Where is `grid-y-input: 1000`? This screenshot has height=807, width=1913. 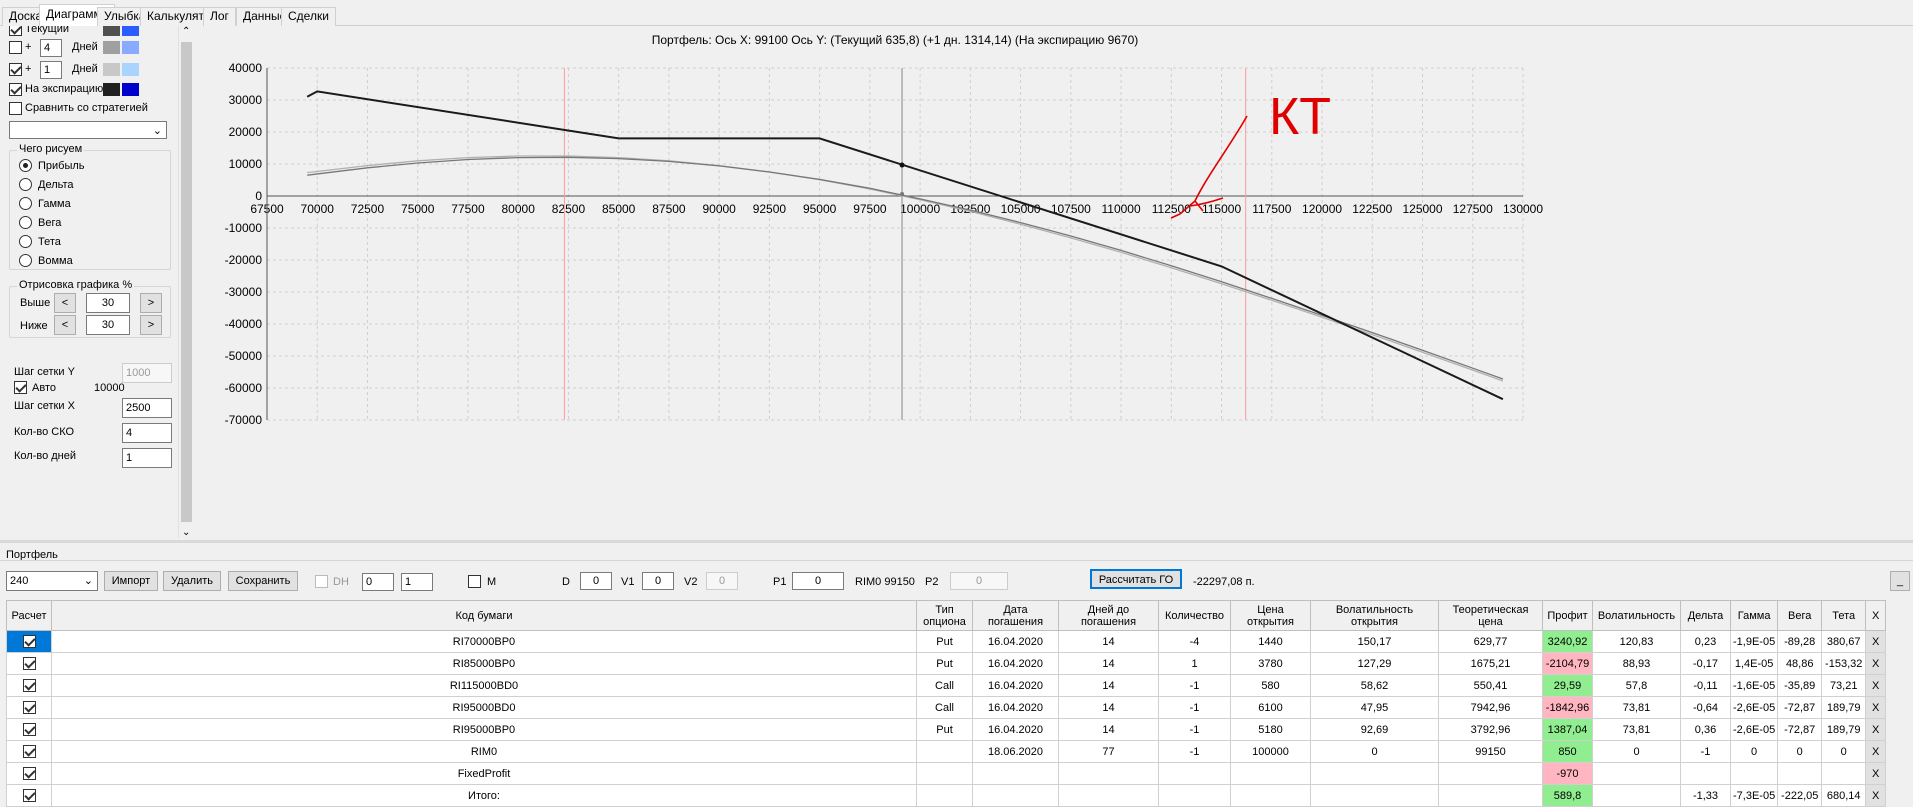
grid-y-input: 1000 is located at coordinates (147, 373).